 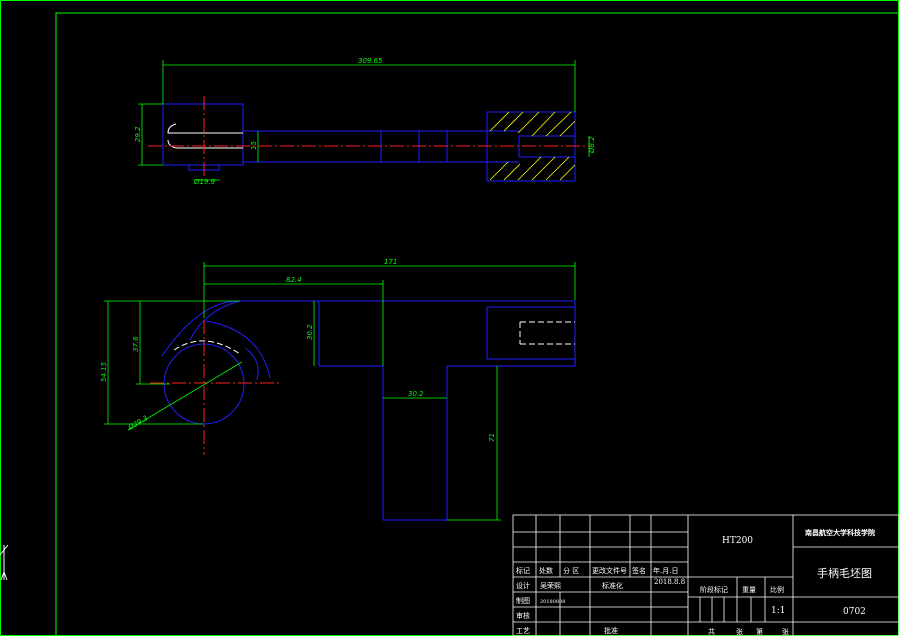 What do you see at coordinates (492, 437) in the screenshot?
I see `dim-stem-height: 71` at bounding box center [492, 437].